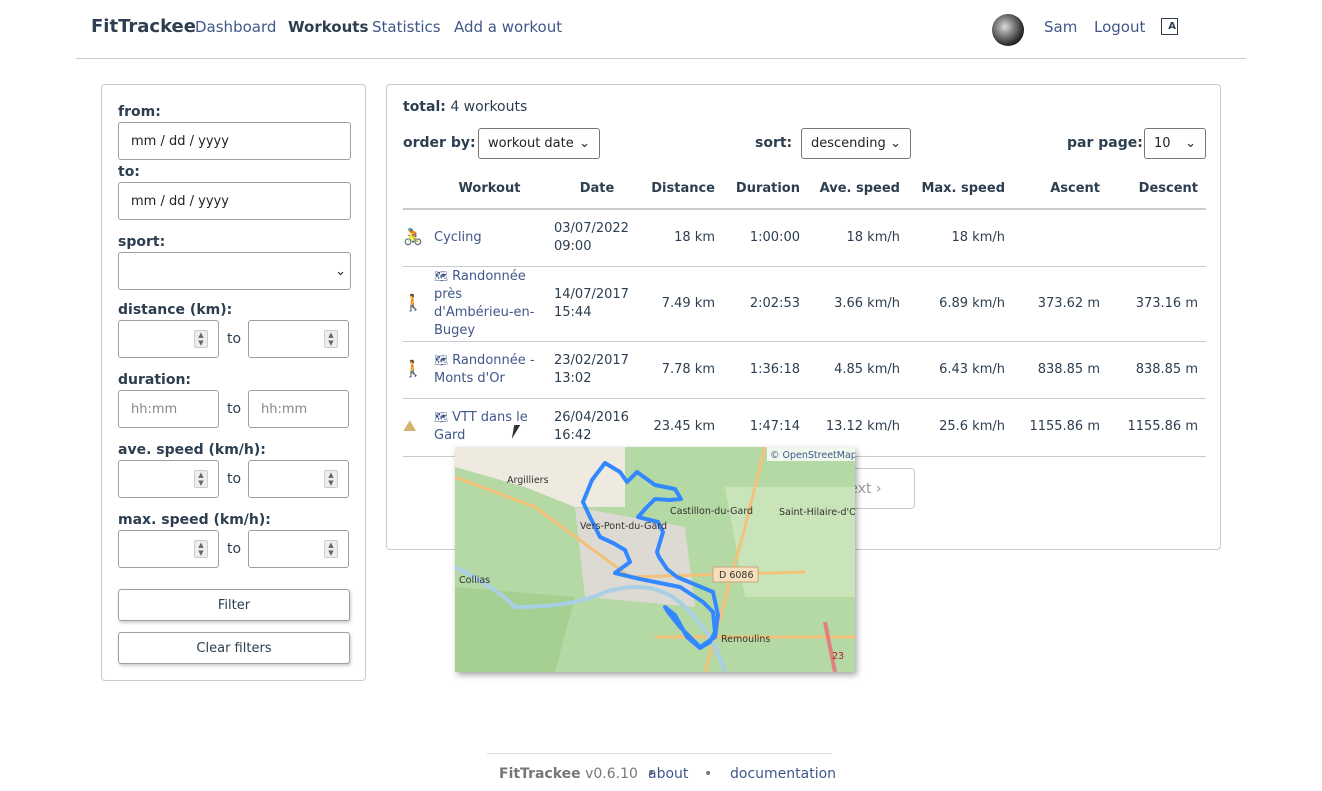 The image size is (1322, 791). What do you see at coordinates (711, 511) in the screenshot?
I see `map-label: Castillon-du-Gard` at bounding box center [711, 511].